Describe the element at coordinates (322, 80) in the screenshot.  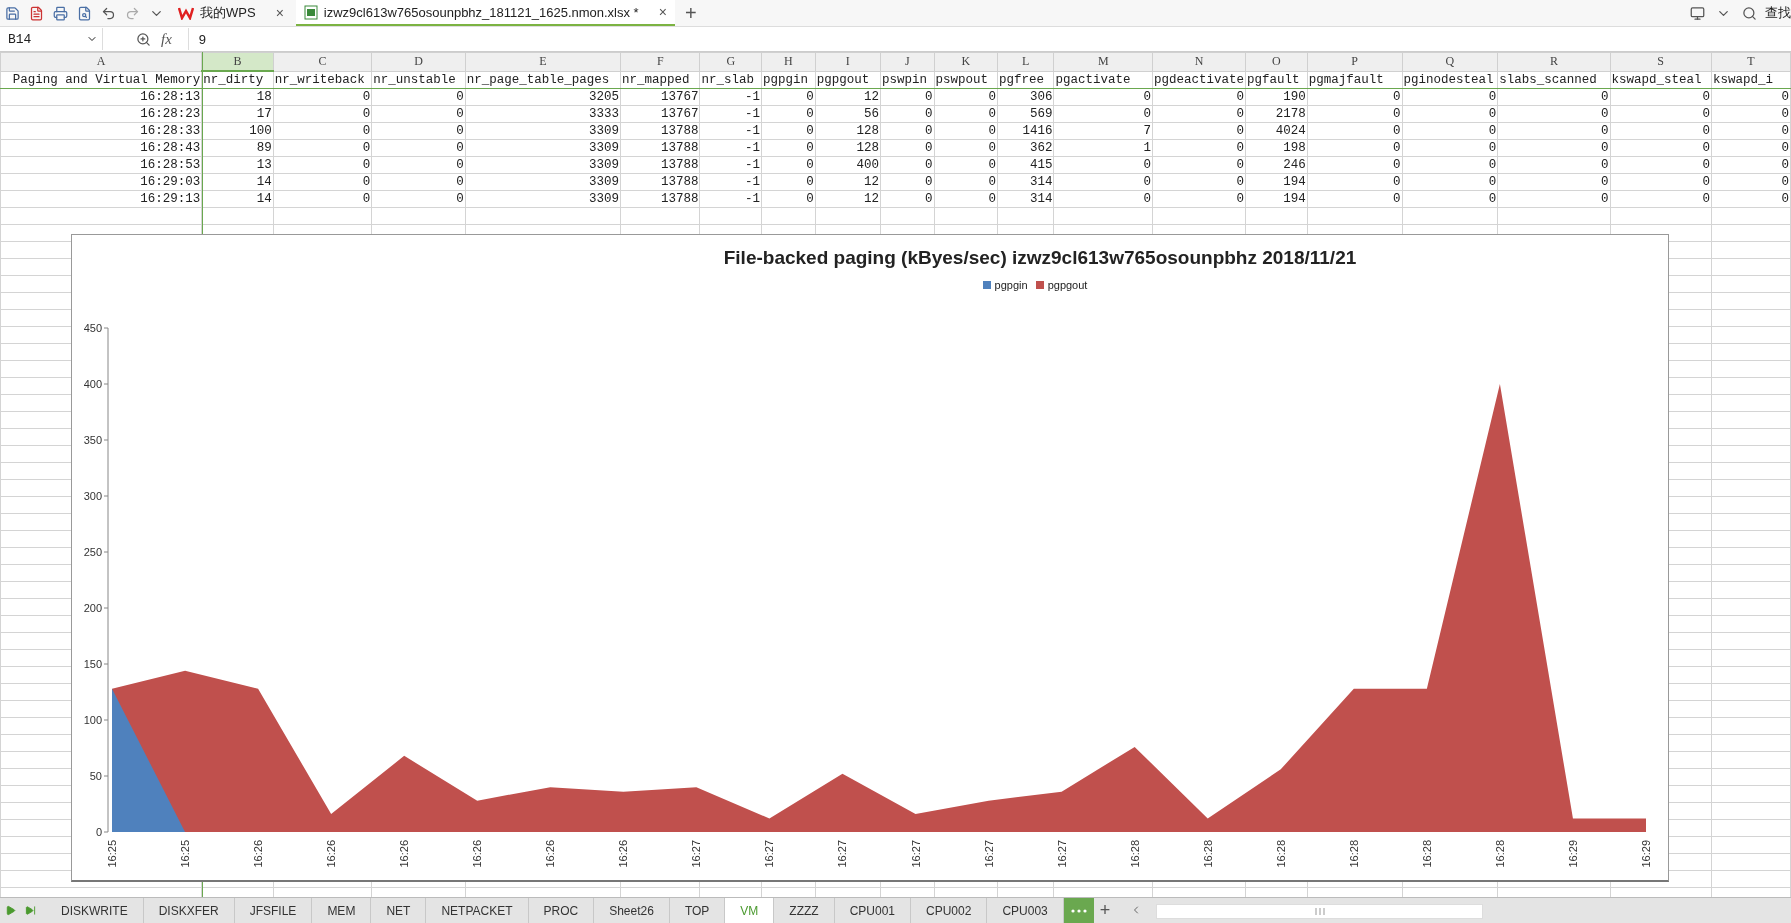
I see `header-cell: nr_writeback` at that location.